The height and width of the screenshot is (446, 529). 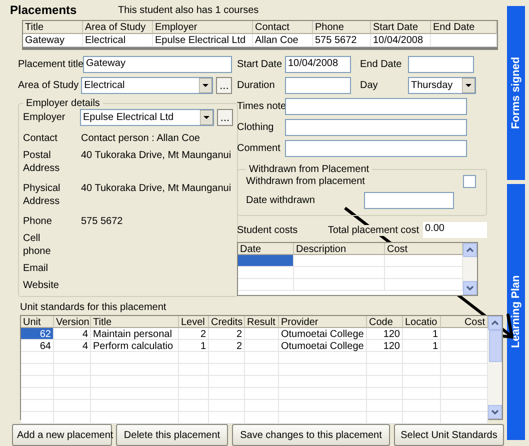 What do you see at coordinates (401, 27) in the screenshot?
I see `column-header: Start Date` at bounding box center [401, 27].